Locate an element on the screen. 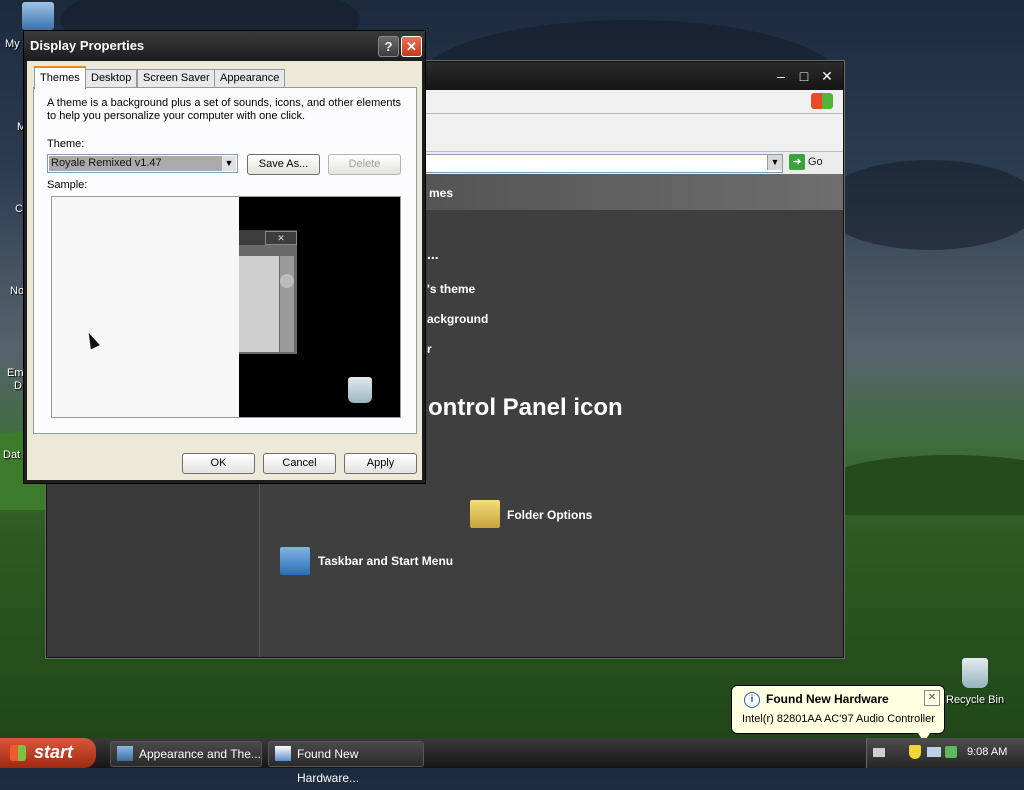  start-button: start is located at coordinates (48, 753).